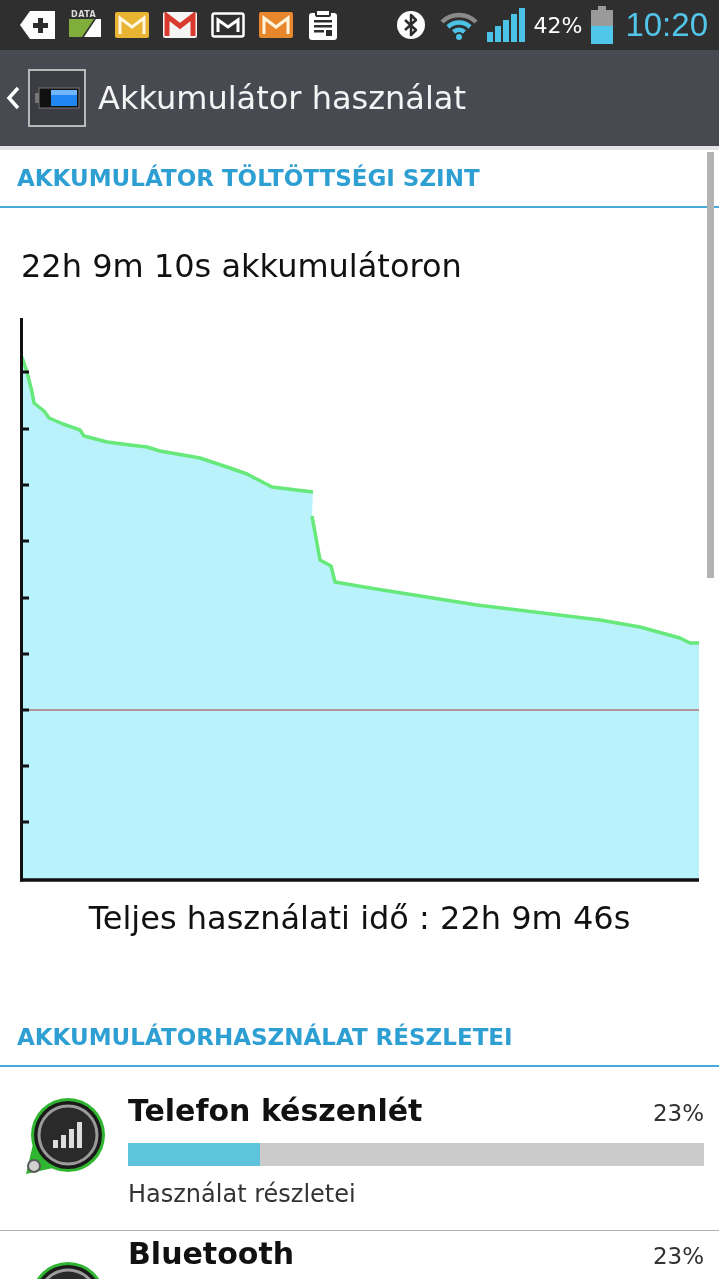  I want to click on usage-detail-label: Használat részletei, so click(242, 1194).